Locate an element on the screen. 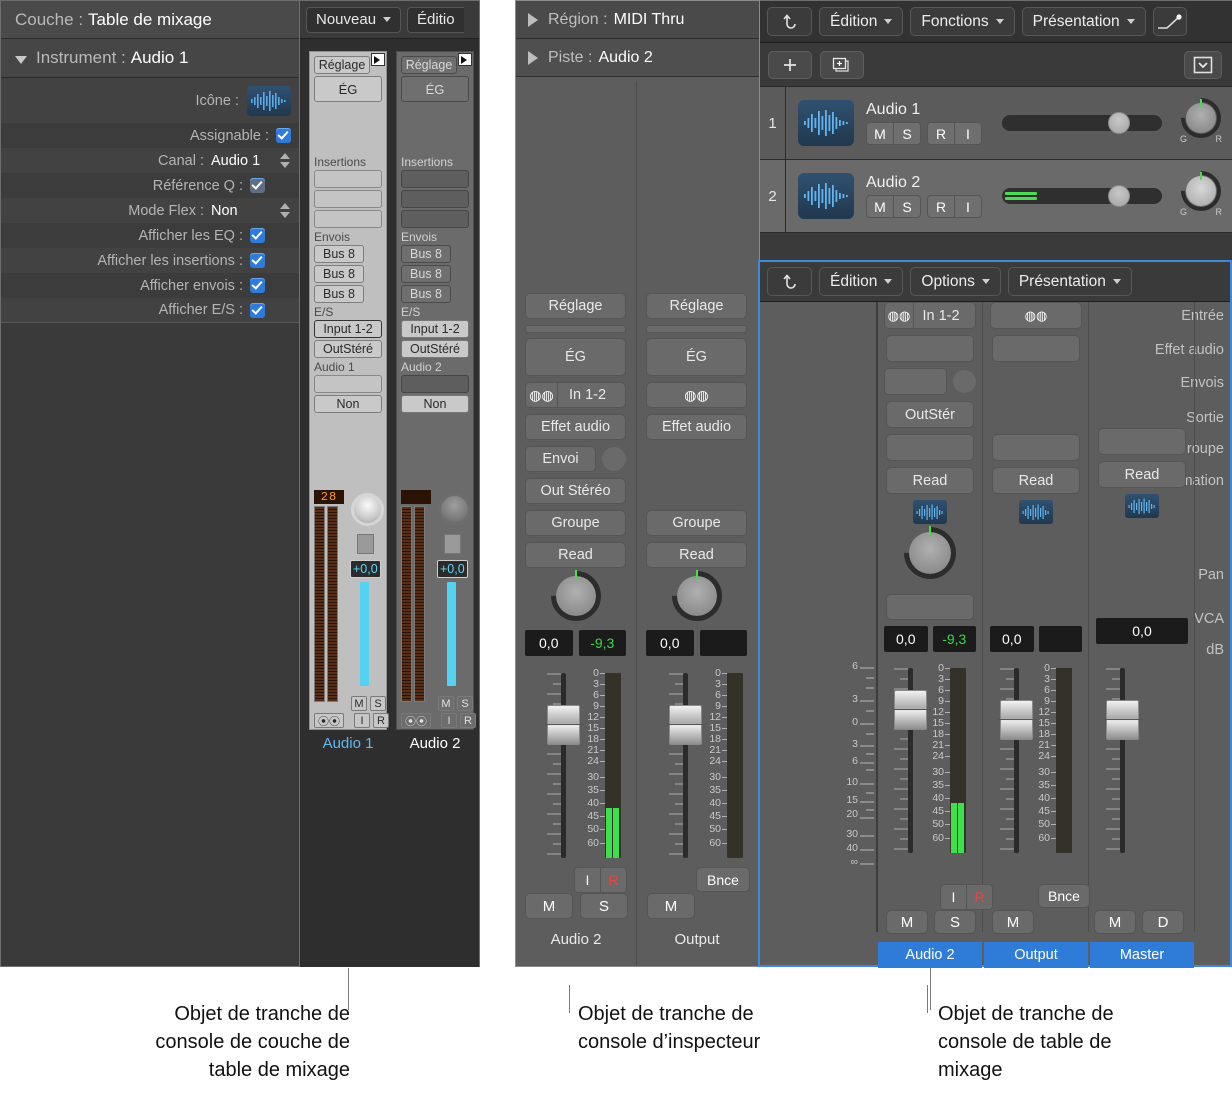  mix3-mute-button: M is located at coordinates (1115, 922).